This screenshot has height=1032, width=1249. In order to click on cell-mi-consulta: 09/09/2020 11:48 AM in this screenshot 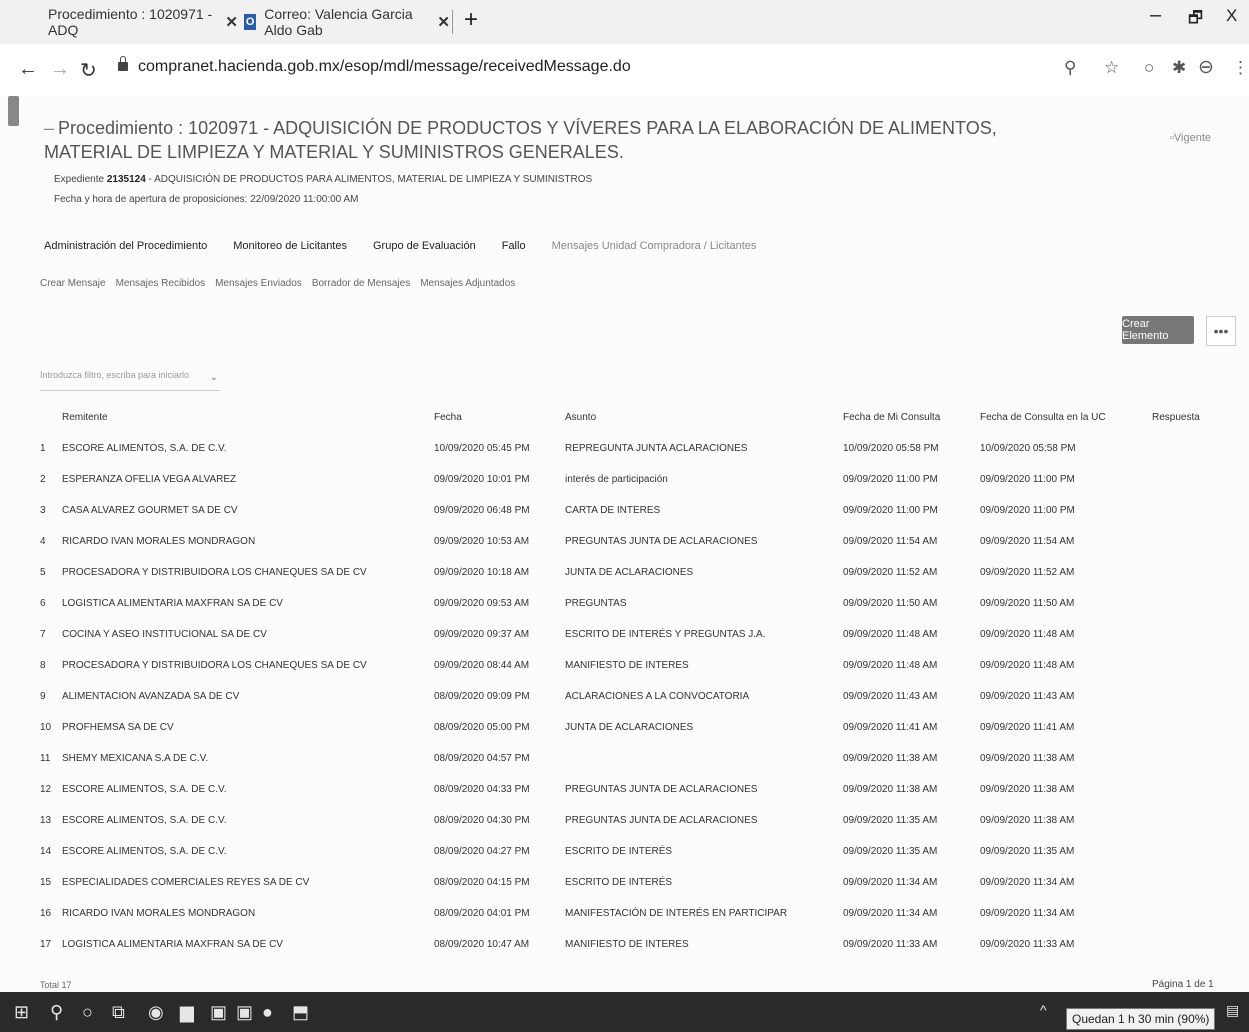, I will do `click(890, 634)`.